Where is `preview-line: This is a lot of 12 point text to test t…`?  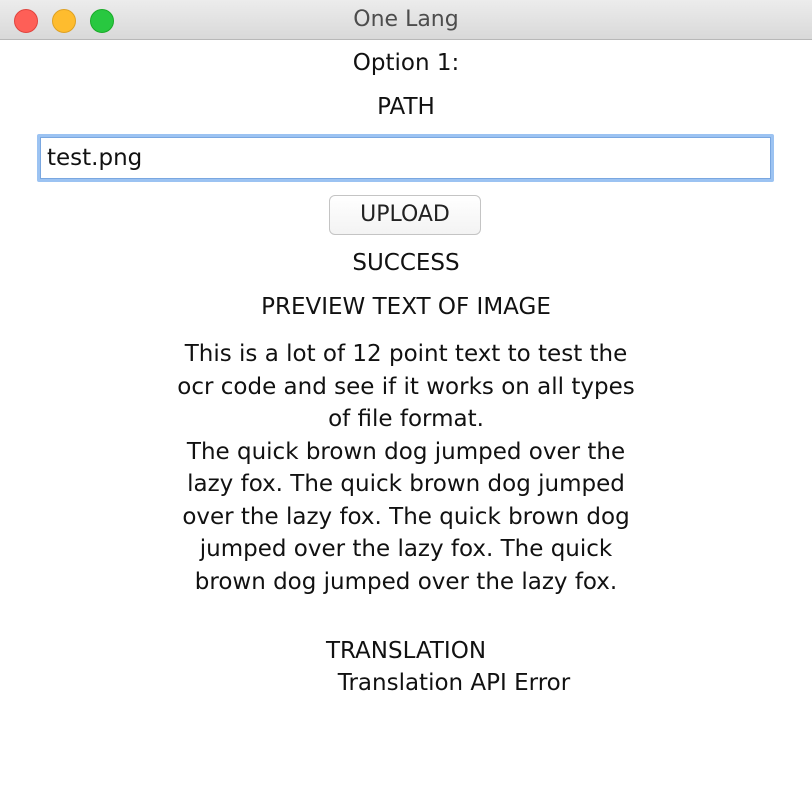 preview-line: This is a lot of 12 point text to test t… is located at coordinates (406, 354).